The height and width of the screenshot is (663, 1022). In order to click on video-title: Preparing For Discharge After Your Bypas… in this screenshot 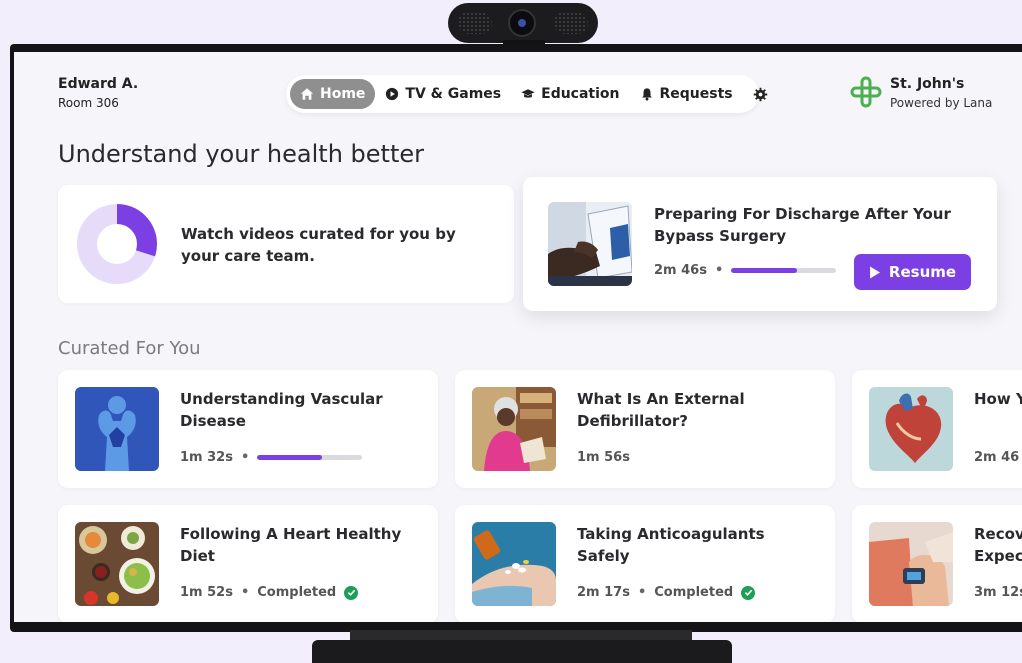, I will do `click(802, 225)`.